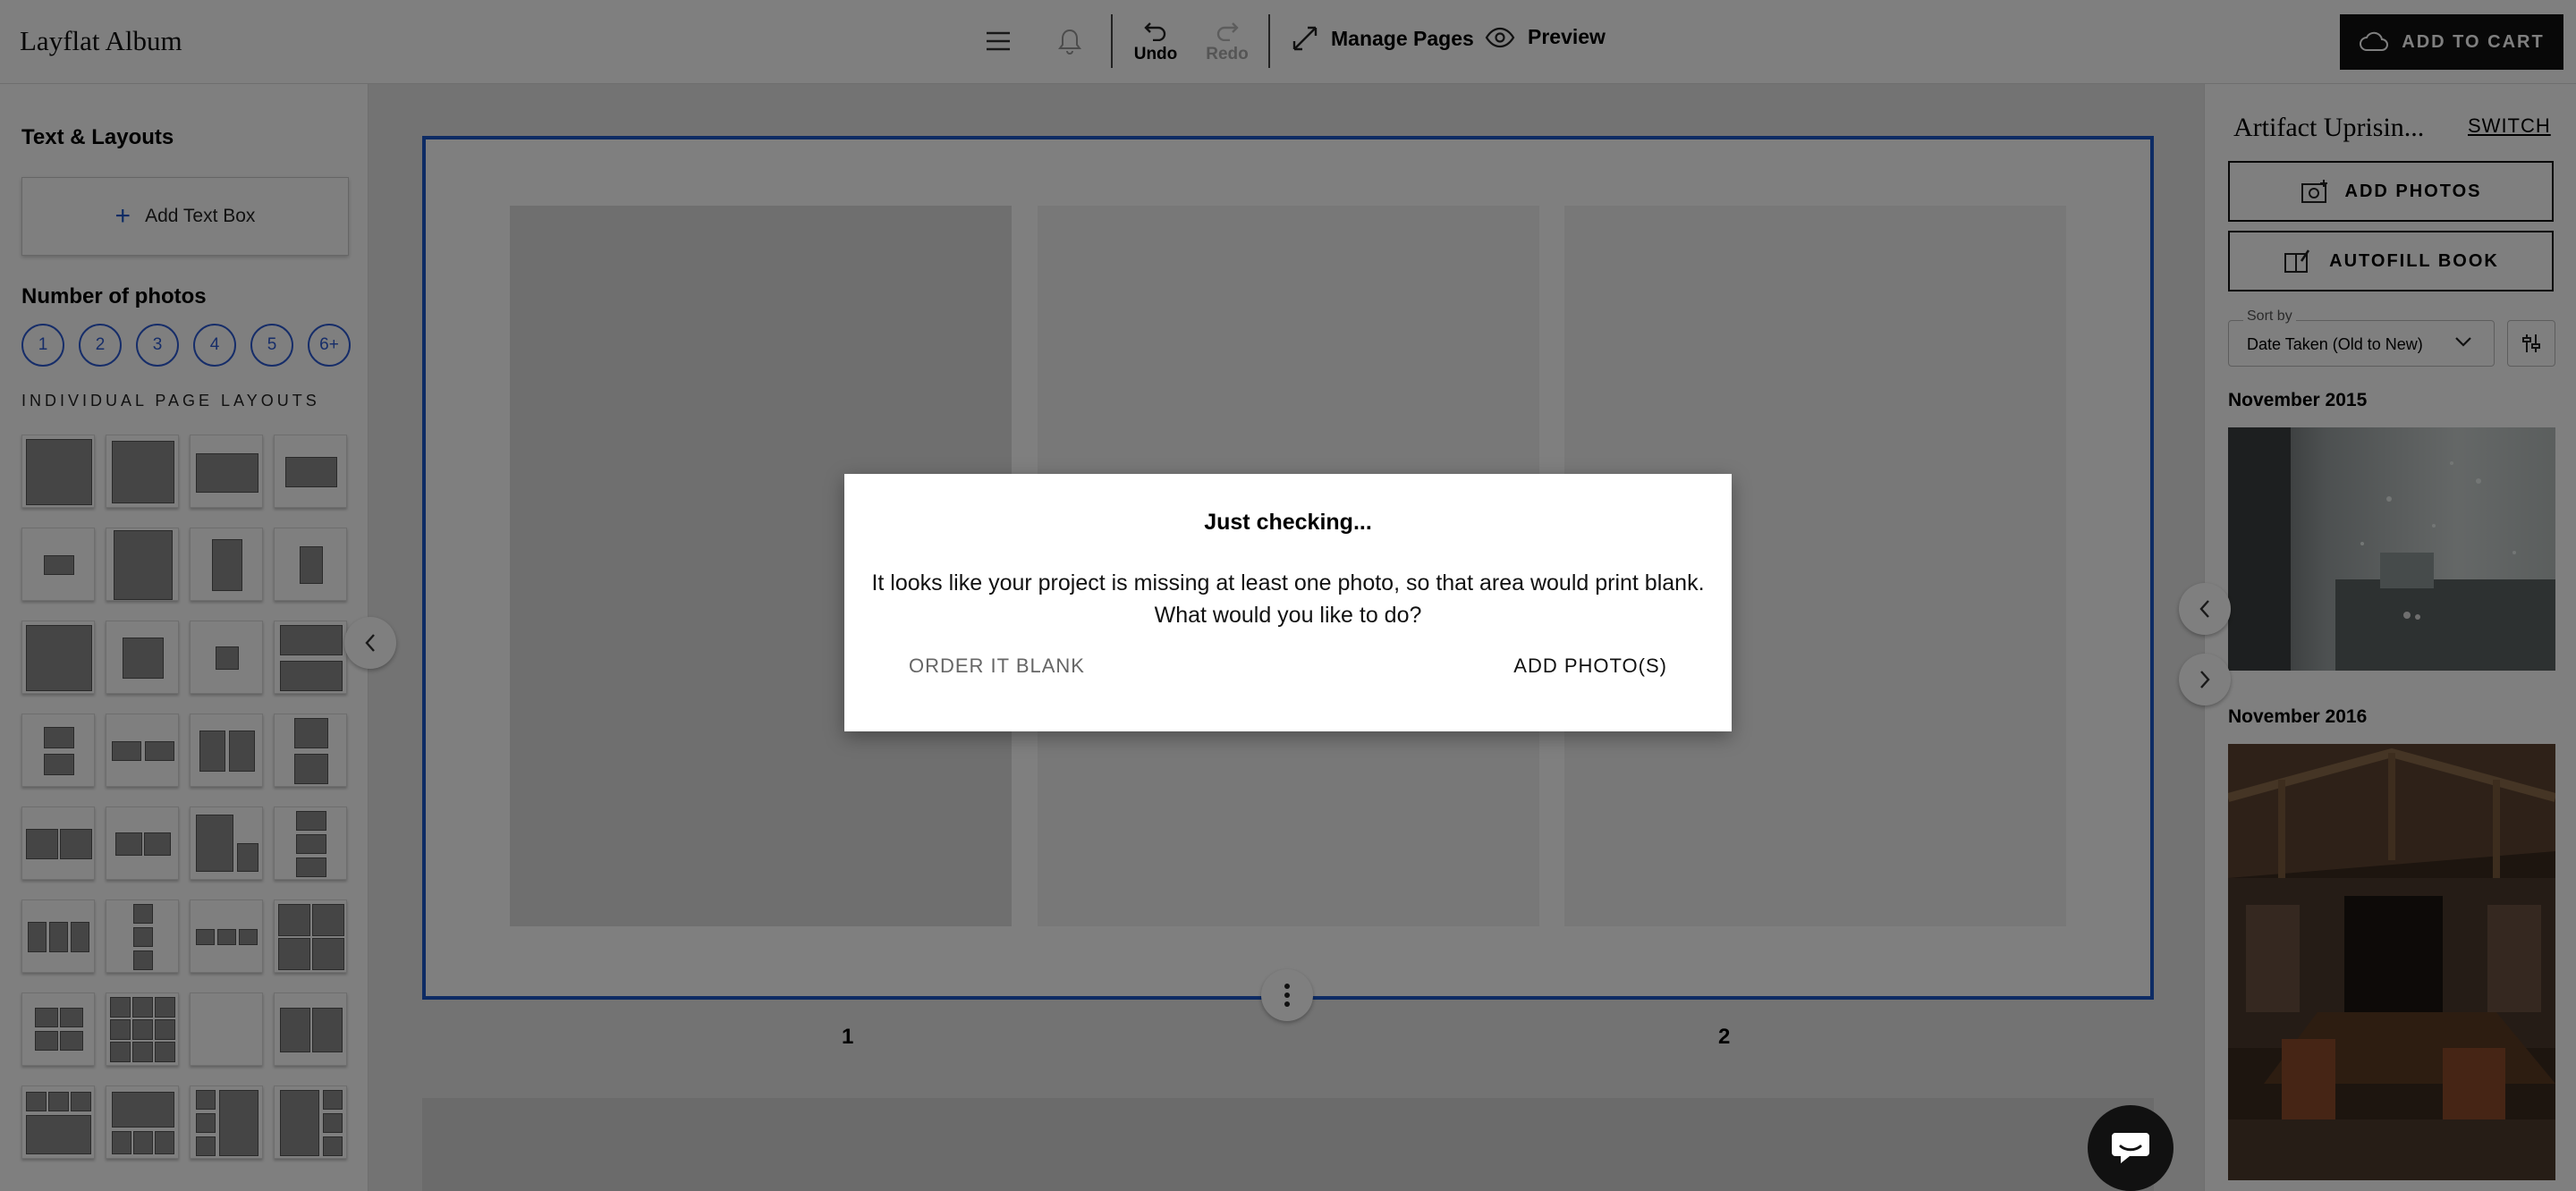 The height and width of the screenshot is (1191, 2576). I want to click on chat-bubble-icon, so click(2130, 1148).